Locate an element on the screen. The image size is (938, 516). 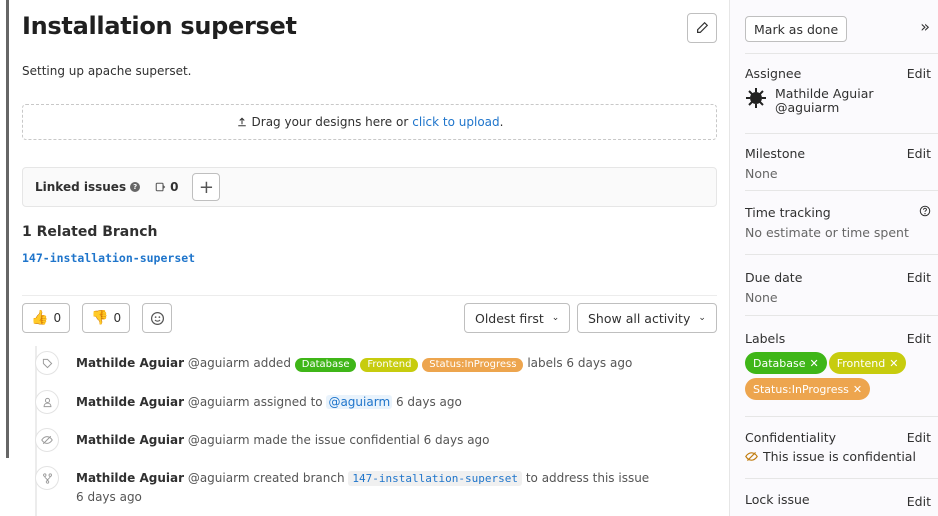
assignee-section: Assignee Edit Mathilde Aguiar @aguiarm is located at coordinates (838, 90).